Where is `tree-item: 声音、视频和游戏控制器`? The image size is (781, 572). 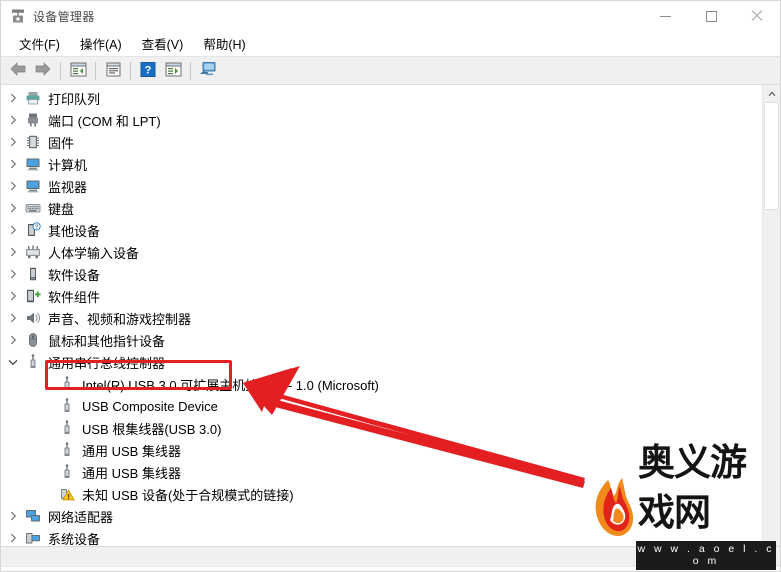
tree-item: 声音、视频和游戏控制器 is located at coordinates (381, 318).